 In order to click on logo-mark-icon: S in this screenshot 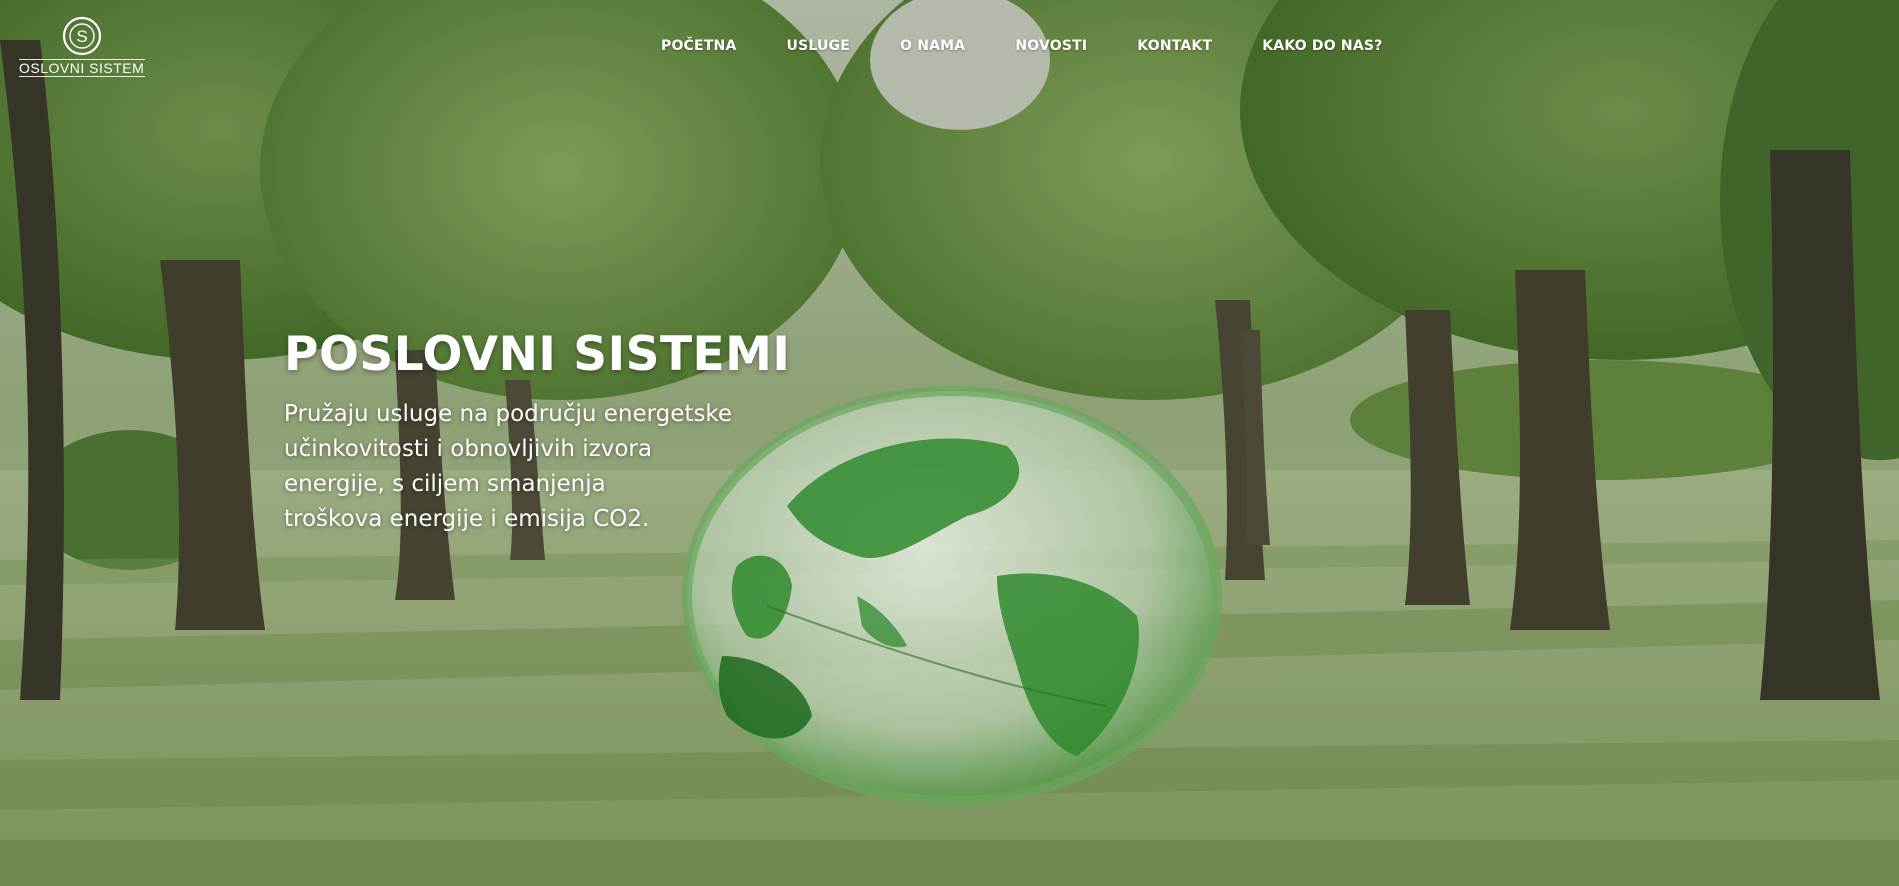, I will do `click(82, 36)`.